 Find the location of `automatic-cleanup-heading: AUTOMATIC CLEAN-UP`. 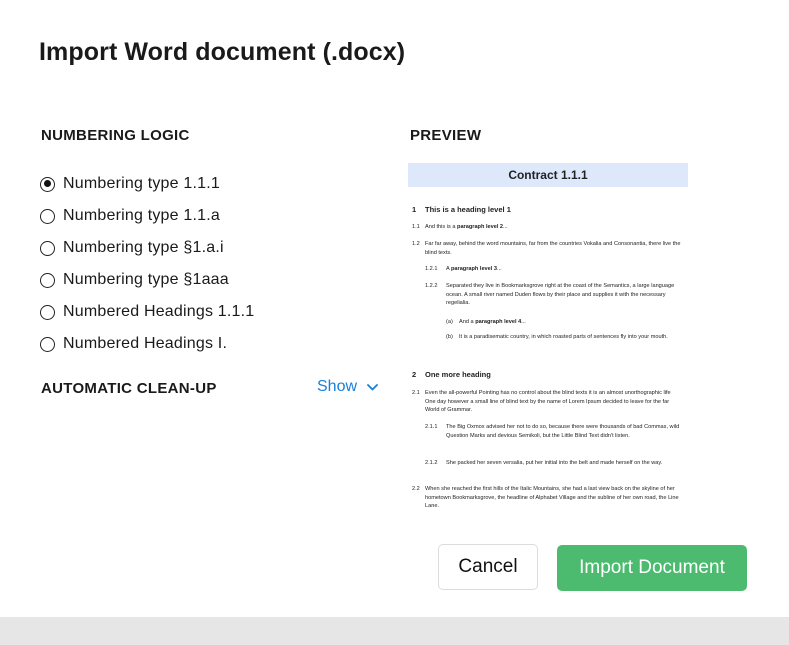

automatic-cleanup-heading: AUTOMATIC CLEAN-UP is located at coordinates (129, 388).